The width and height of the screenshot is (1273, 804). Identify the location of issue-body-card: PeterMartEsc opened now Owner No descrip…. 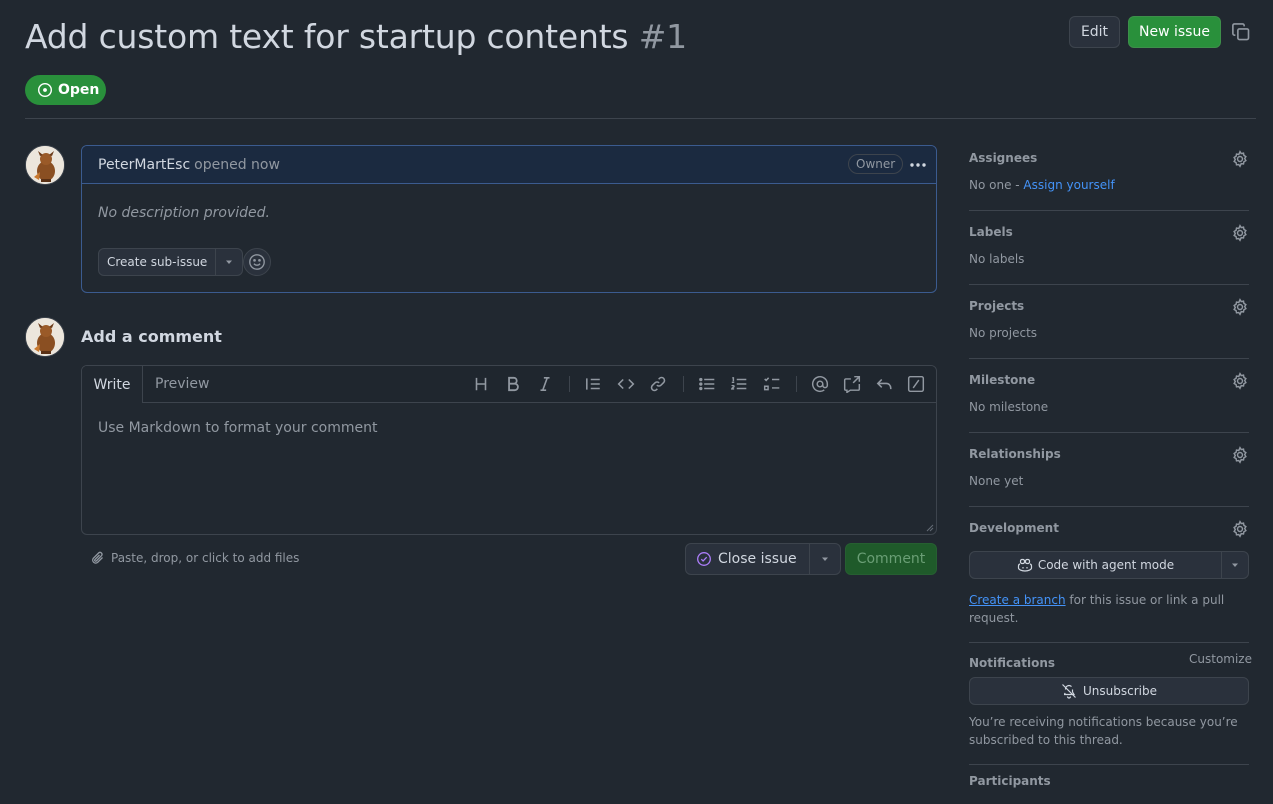
(509, 219).